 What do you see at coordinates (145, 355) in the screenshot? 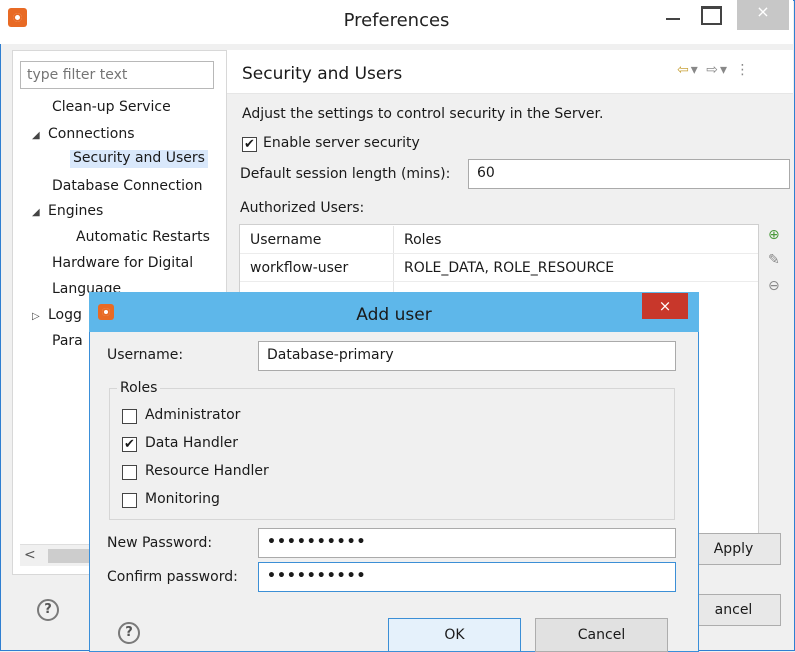
I see `username-label: Username:` at bounding box center [145, 355].